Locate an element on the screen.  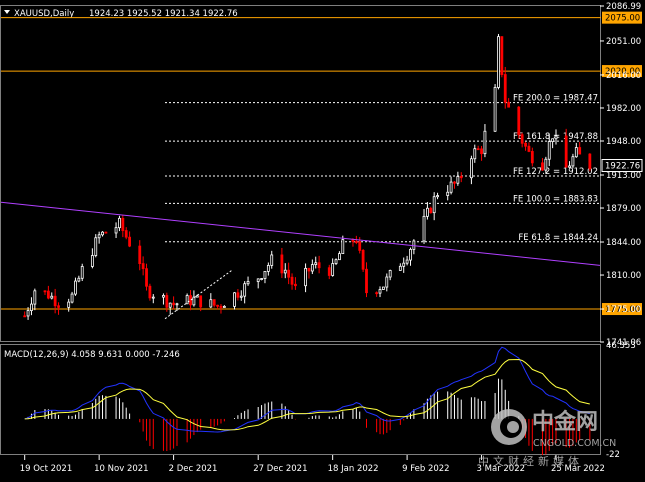
purple-trendline is located at coordinates (300, 233).